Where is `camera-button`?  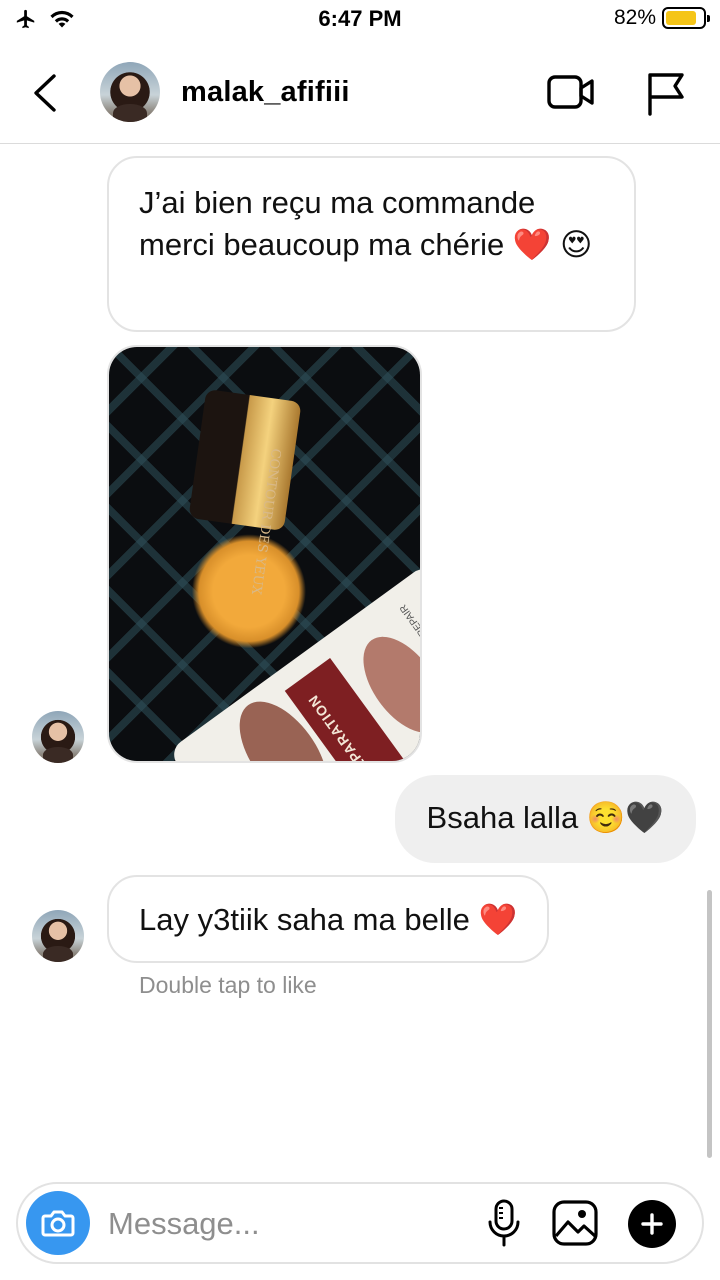
camera-button is located at coordinates (58, 1223).